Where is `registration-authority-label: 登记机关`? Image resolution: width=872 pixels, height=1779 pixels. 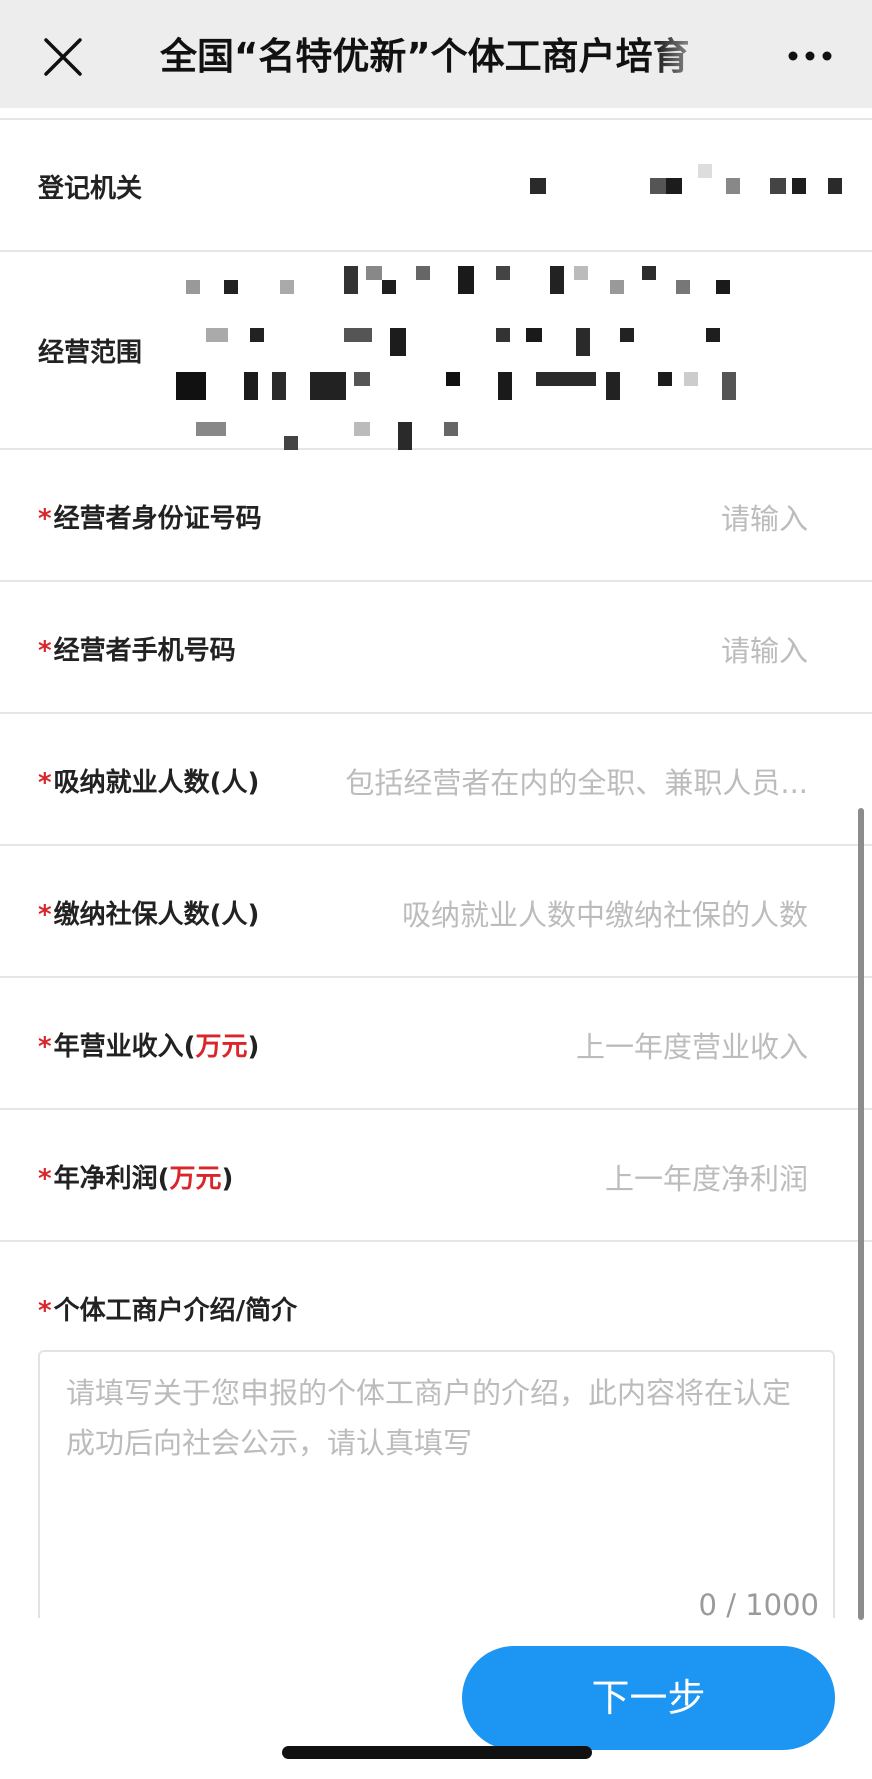
registration-authority-label: 登记机关 is located at coordinates (90, 189).